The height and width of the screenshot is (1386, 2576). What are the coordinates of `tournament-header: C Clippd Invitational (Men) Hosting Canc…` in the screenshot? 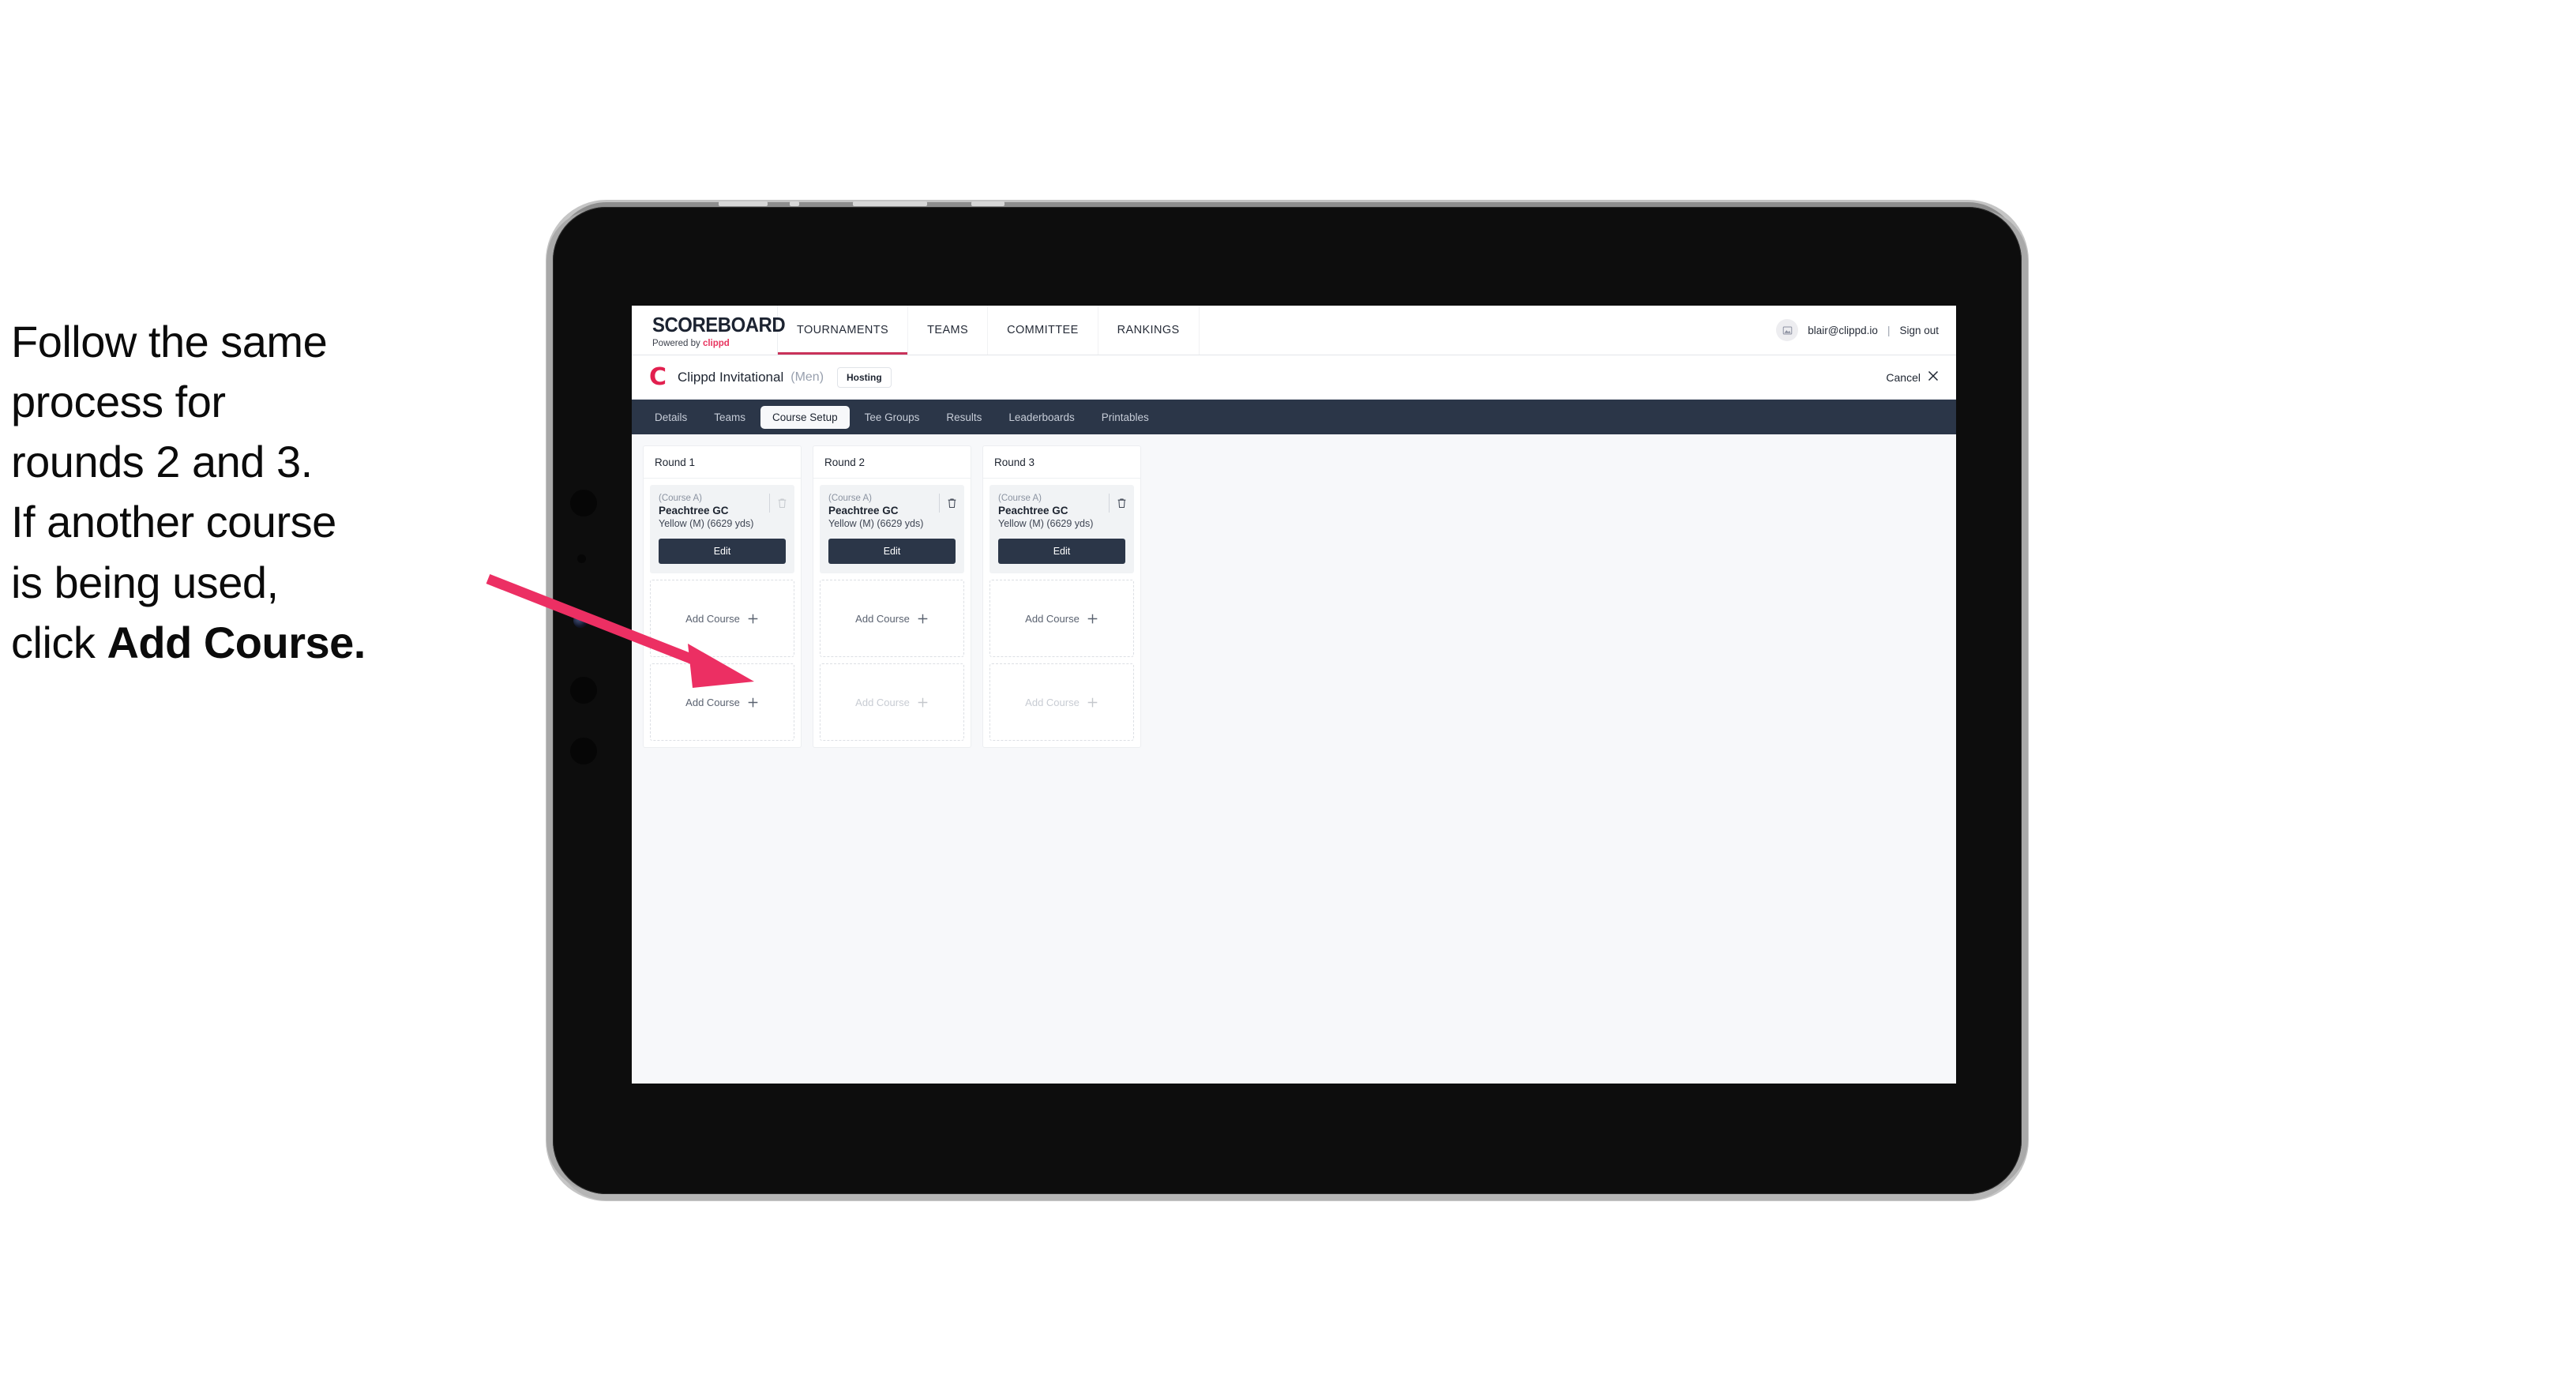 It's located at (1294, 377).